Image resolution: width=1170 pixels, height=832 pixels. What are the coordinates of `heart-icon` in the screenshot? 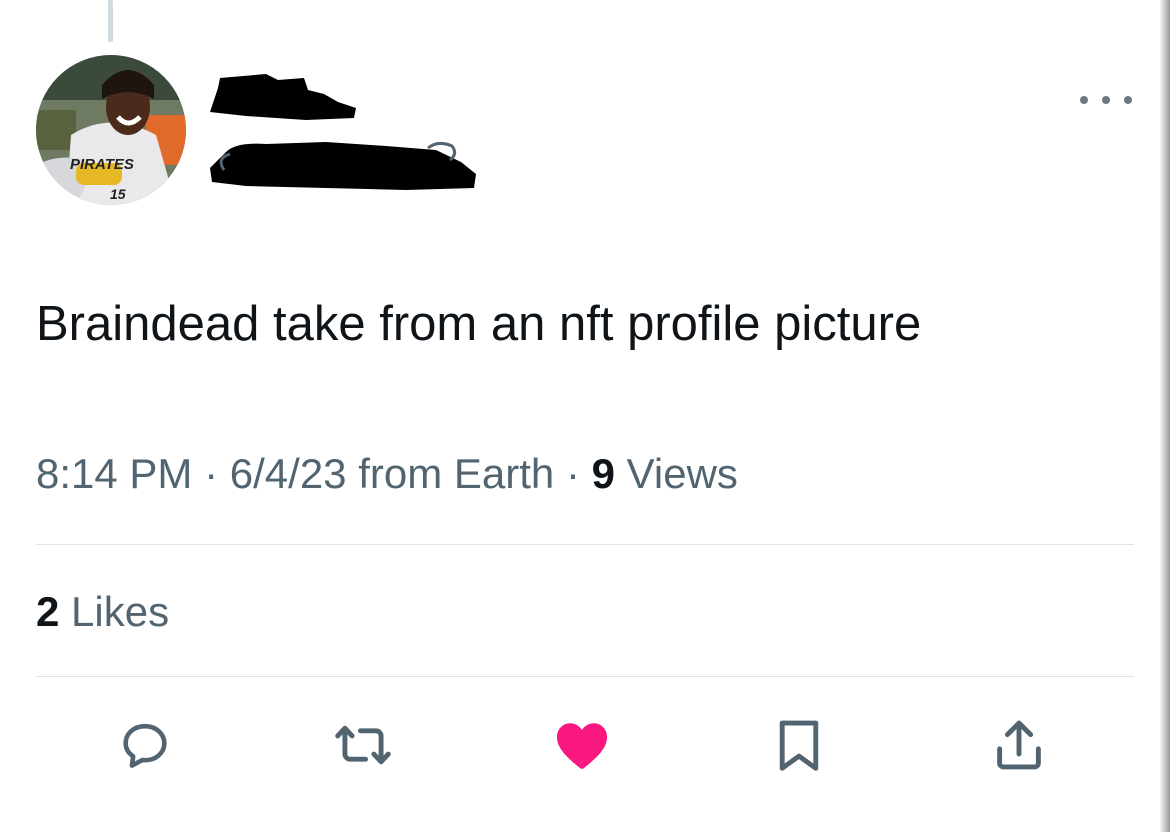 It's located at (582, 746).